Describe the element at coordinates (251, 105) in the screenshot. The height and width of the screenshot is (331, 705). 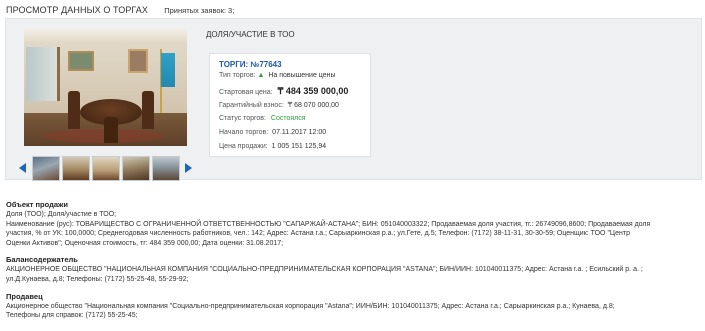
I see `guarantee-label: Гарантийный взнос:` at that location.